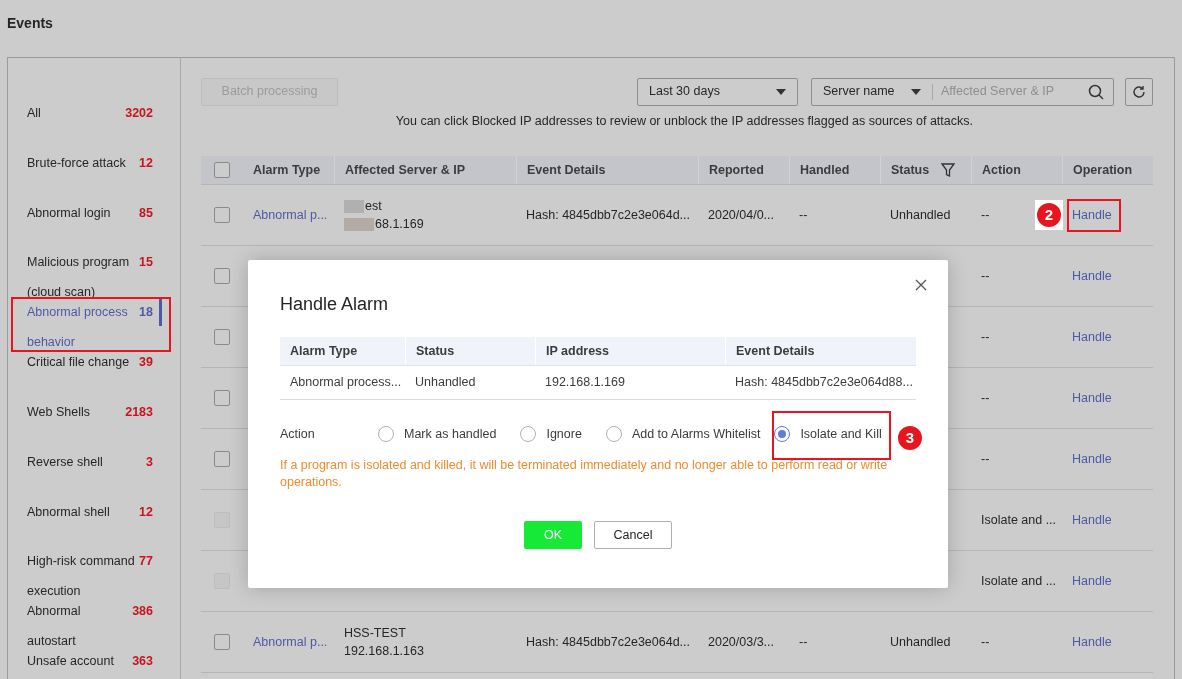 Image resolution: width=1182 pixels, height=679 pixels. Describe the element at coordinates (30, 23) in the screenshot. I see `page-title: Events` at that location.